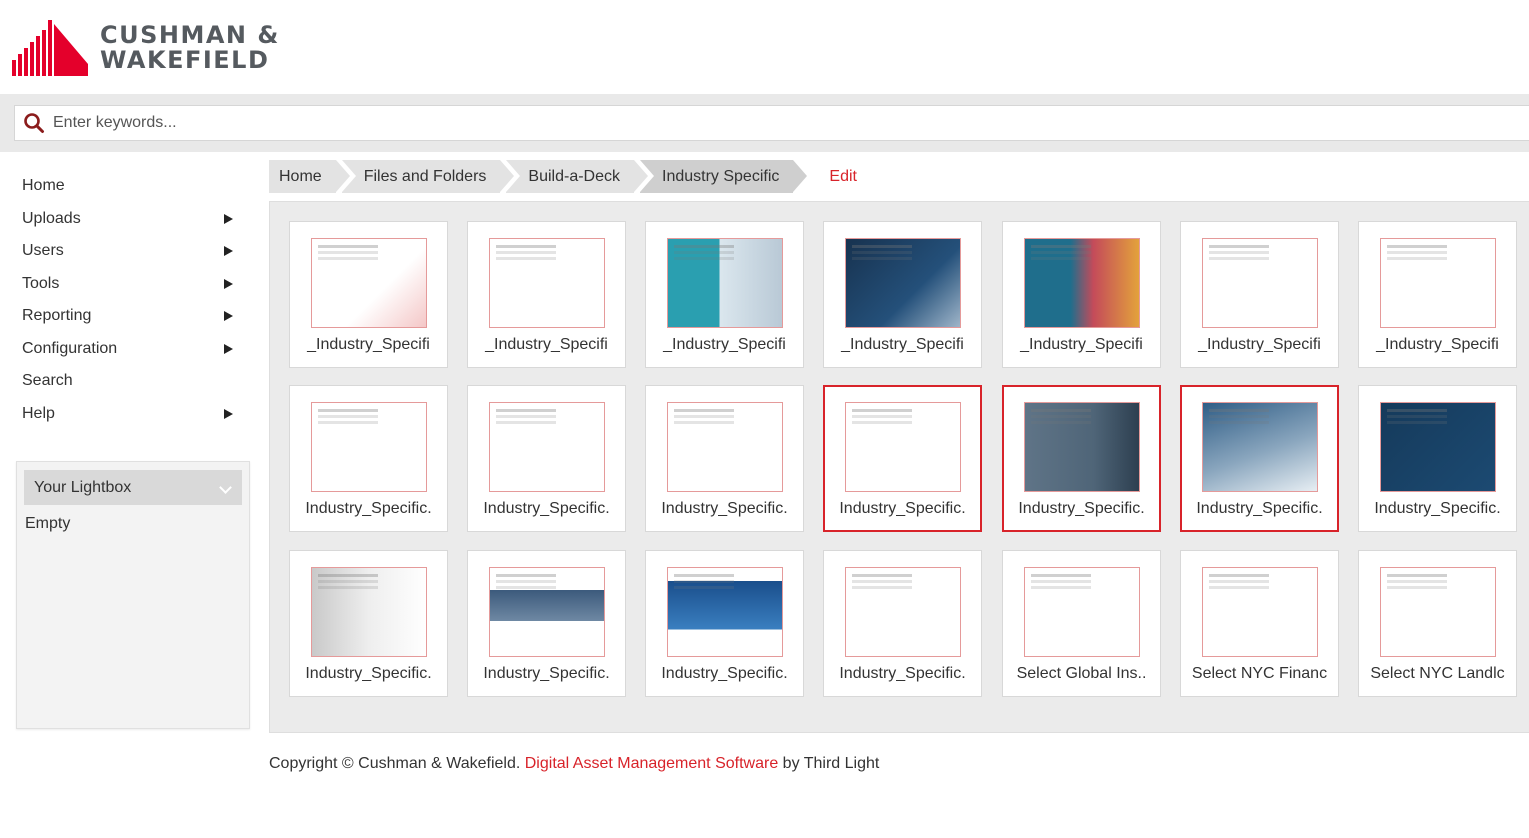 The image size is (1529, 838). What do you see at coordinates (309, 176) in the screenshot?
I see `breadcrumb-home: Home` at bounding box center [309, 176].